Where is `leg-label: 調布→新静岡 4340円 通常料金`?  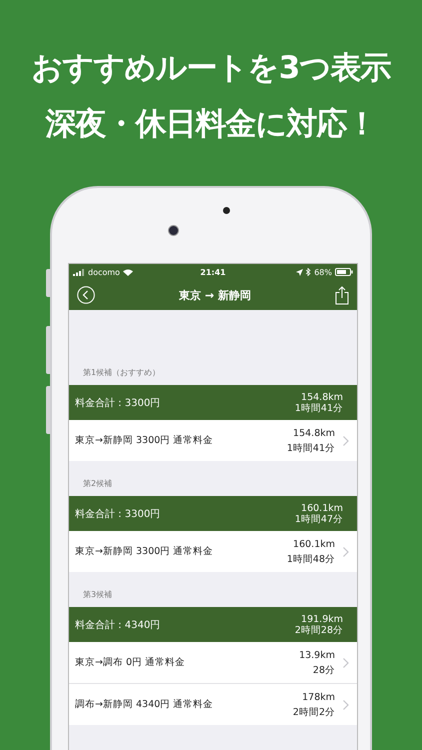
leg-label: 調布→新静岡 4340円 通常料金 is located at coordinates (144, 704).